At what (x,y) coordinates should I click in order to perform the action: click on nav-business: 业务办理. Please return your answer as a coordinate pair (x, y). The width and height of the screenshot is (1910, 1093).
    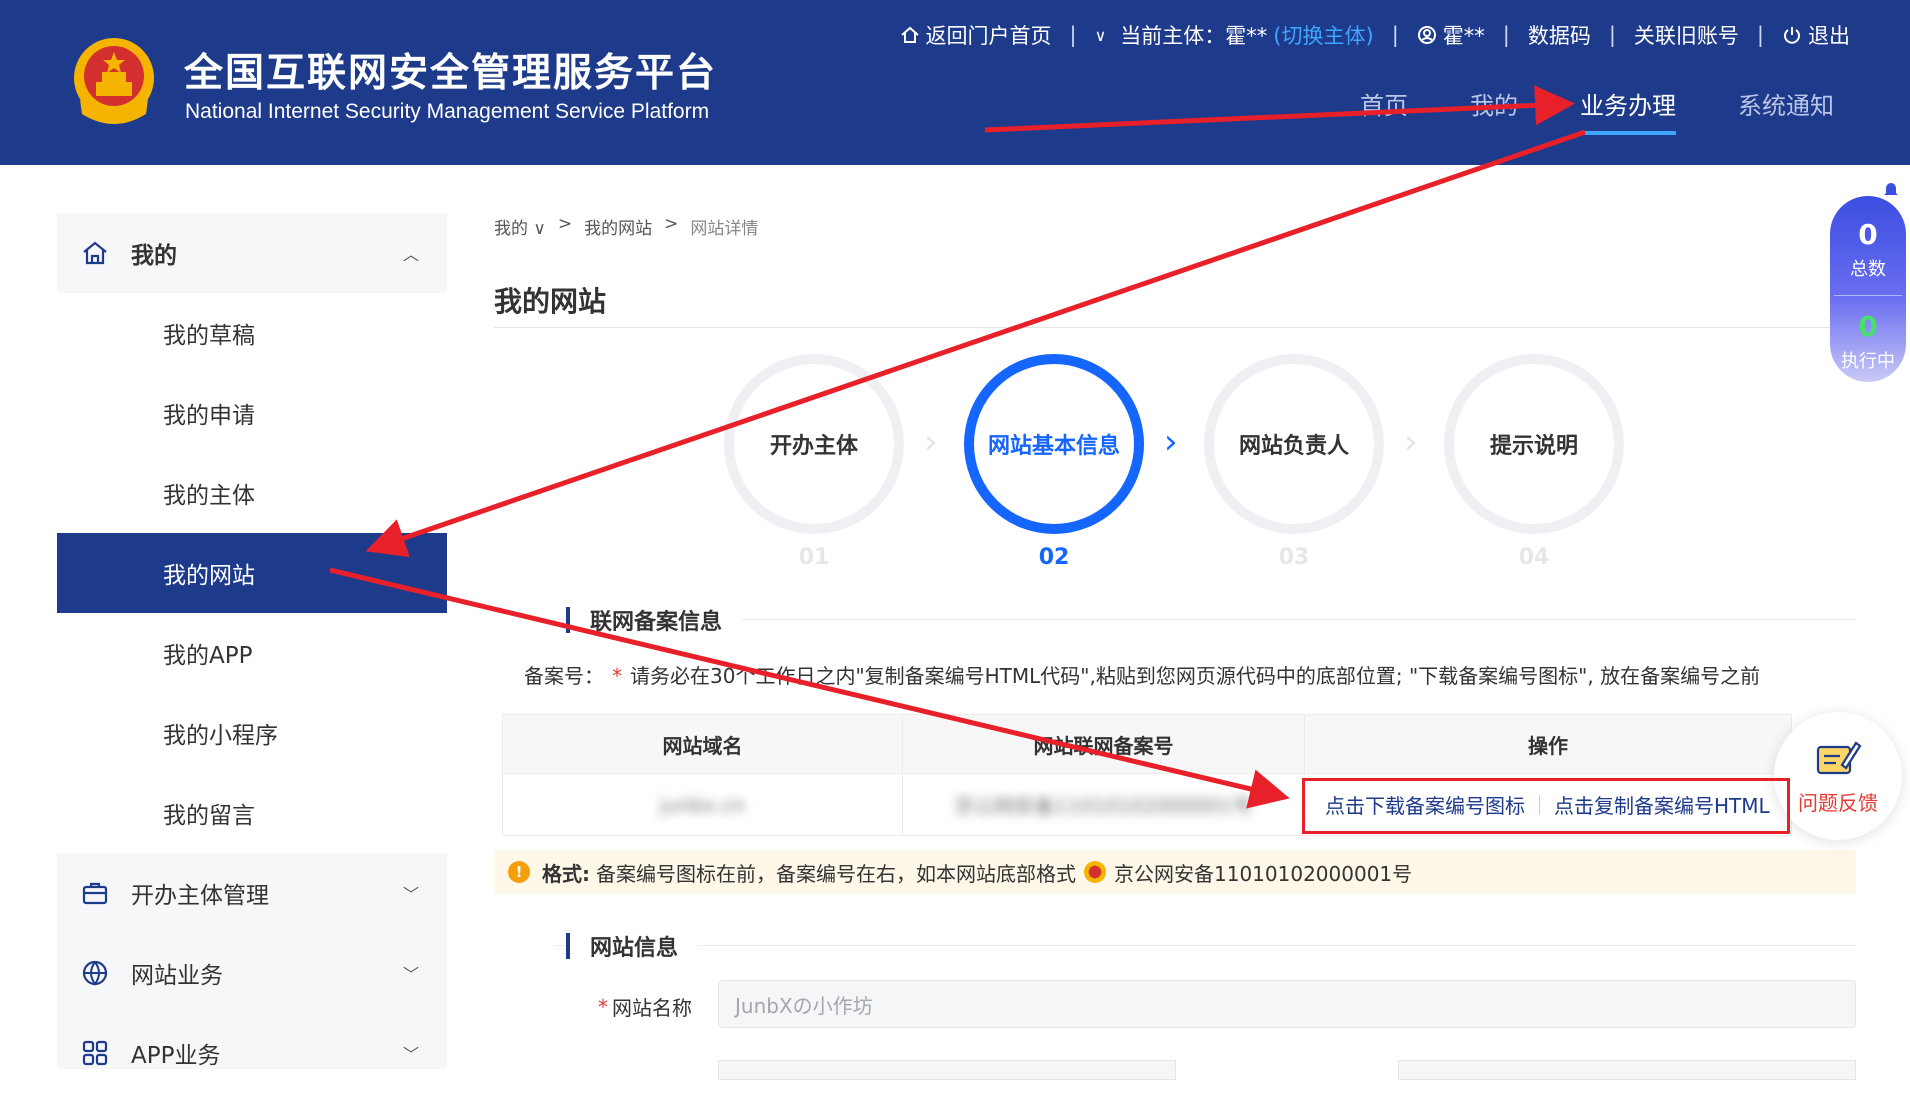
    Looking at the image, I should click on (1628, 110).